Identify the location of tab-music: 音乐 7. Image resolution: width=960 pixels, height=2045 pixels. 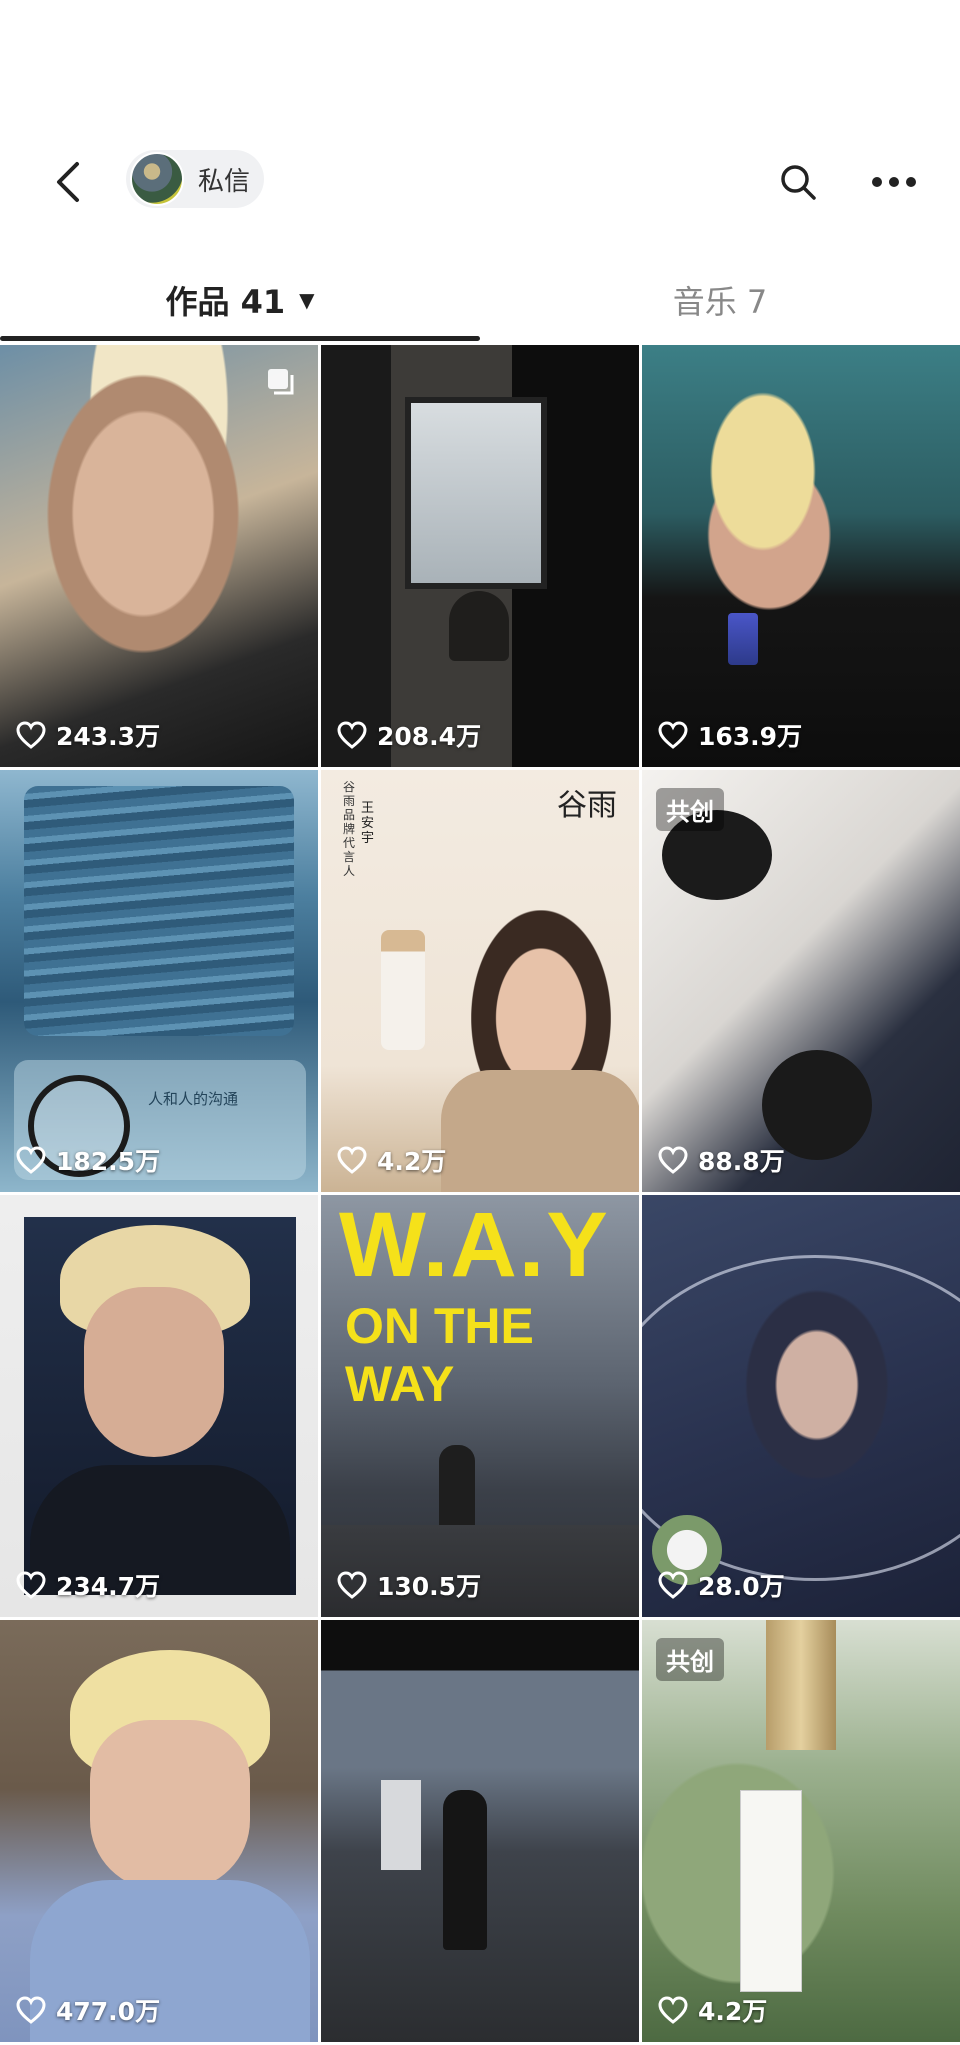
(720, 300).